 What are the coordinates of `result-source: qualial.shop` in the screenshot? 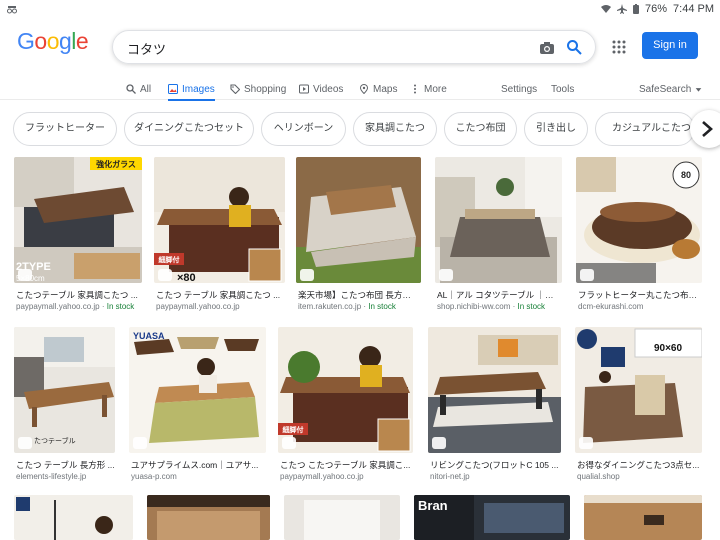 It's located at (598, 476).